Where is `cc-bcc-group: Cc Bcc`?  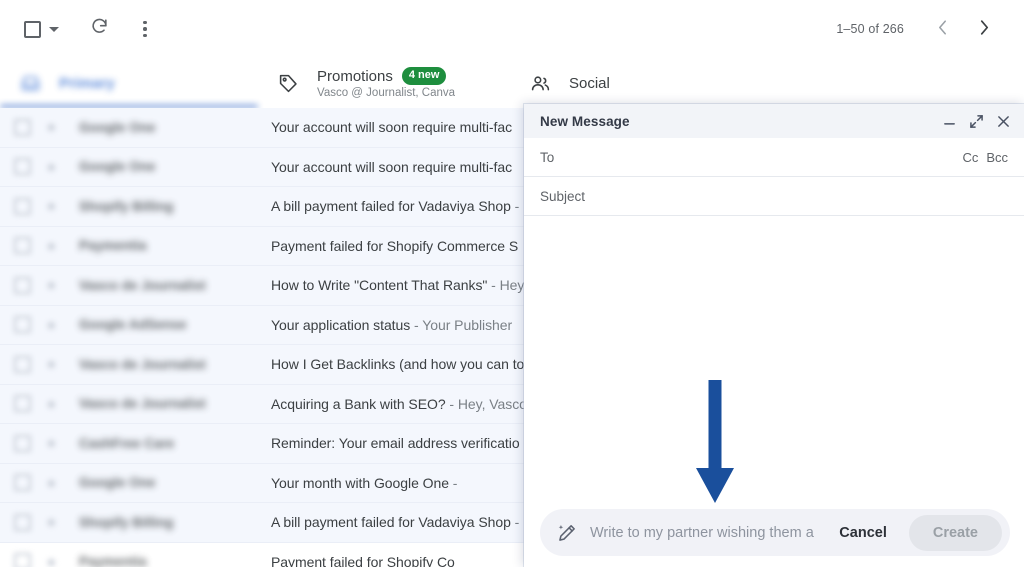 cc-bcc-group: Cc Bcc is located at coordinates (985, 157).